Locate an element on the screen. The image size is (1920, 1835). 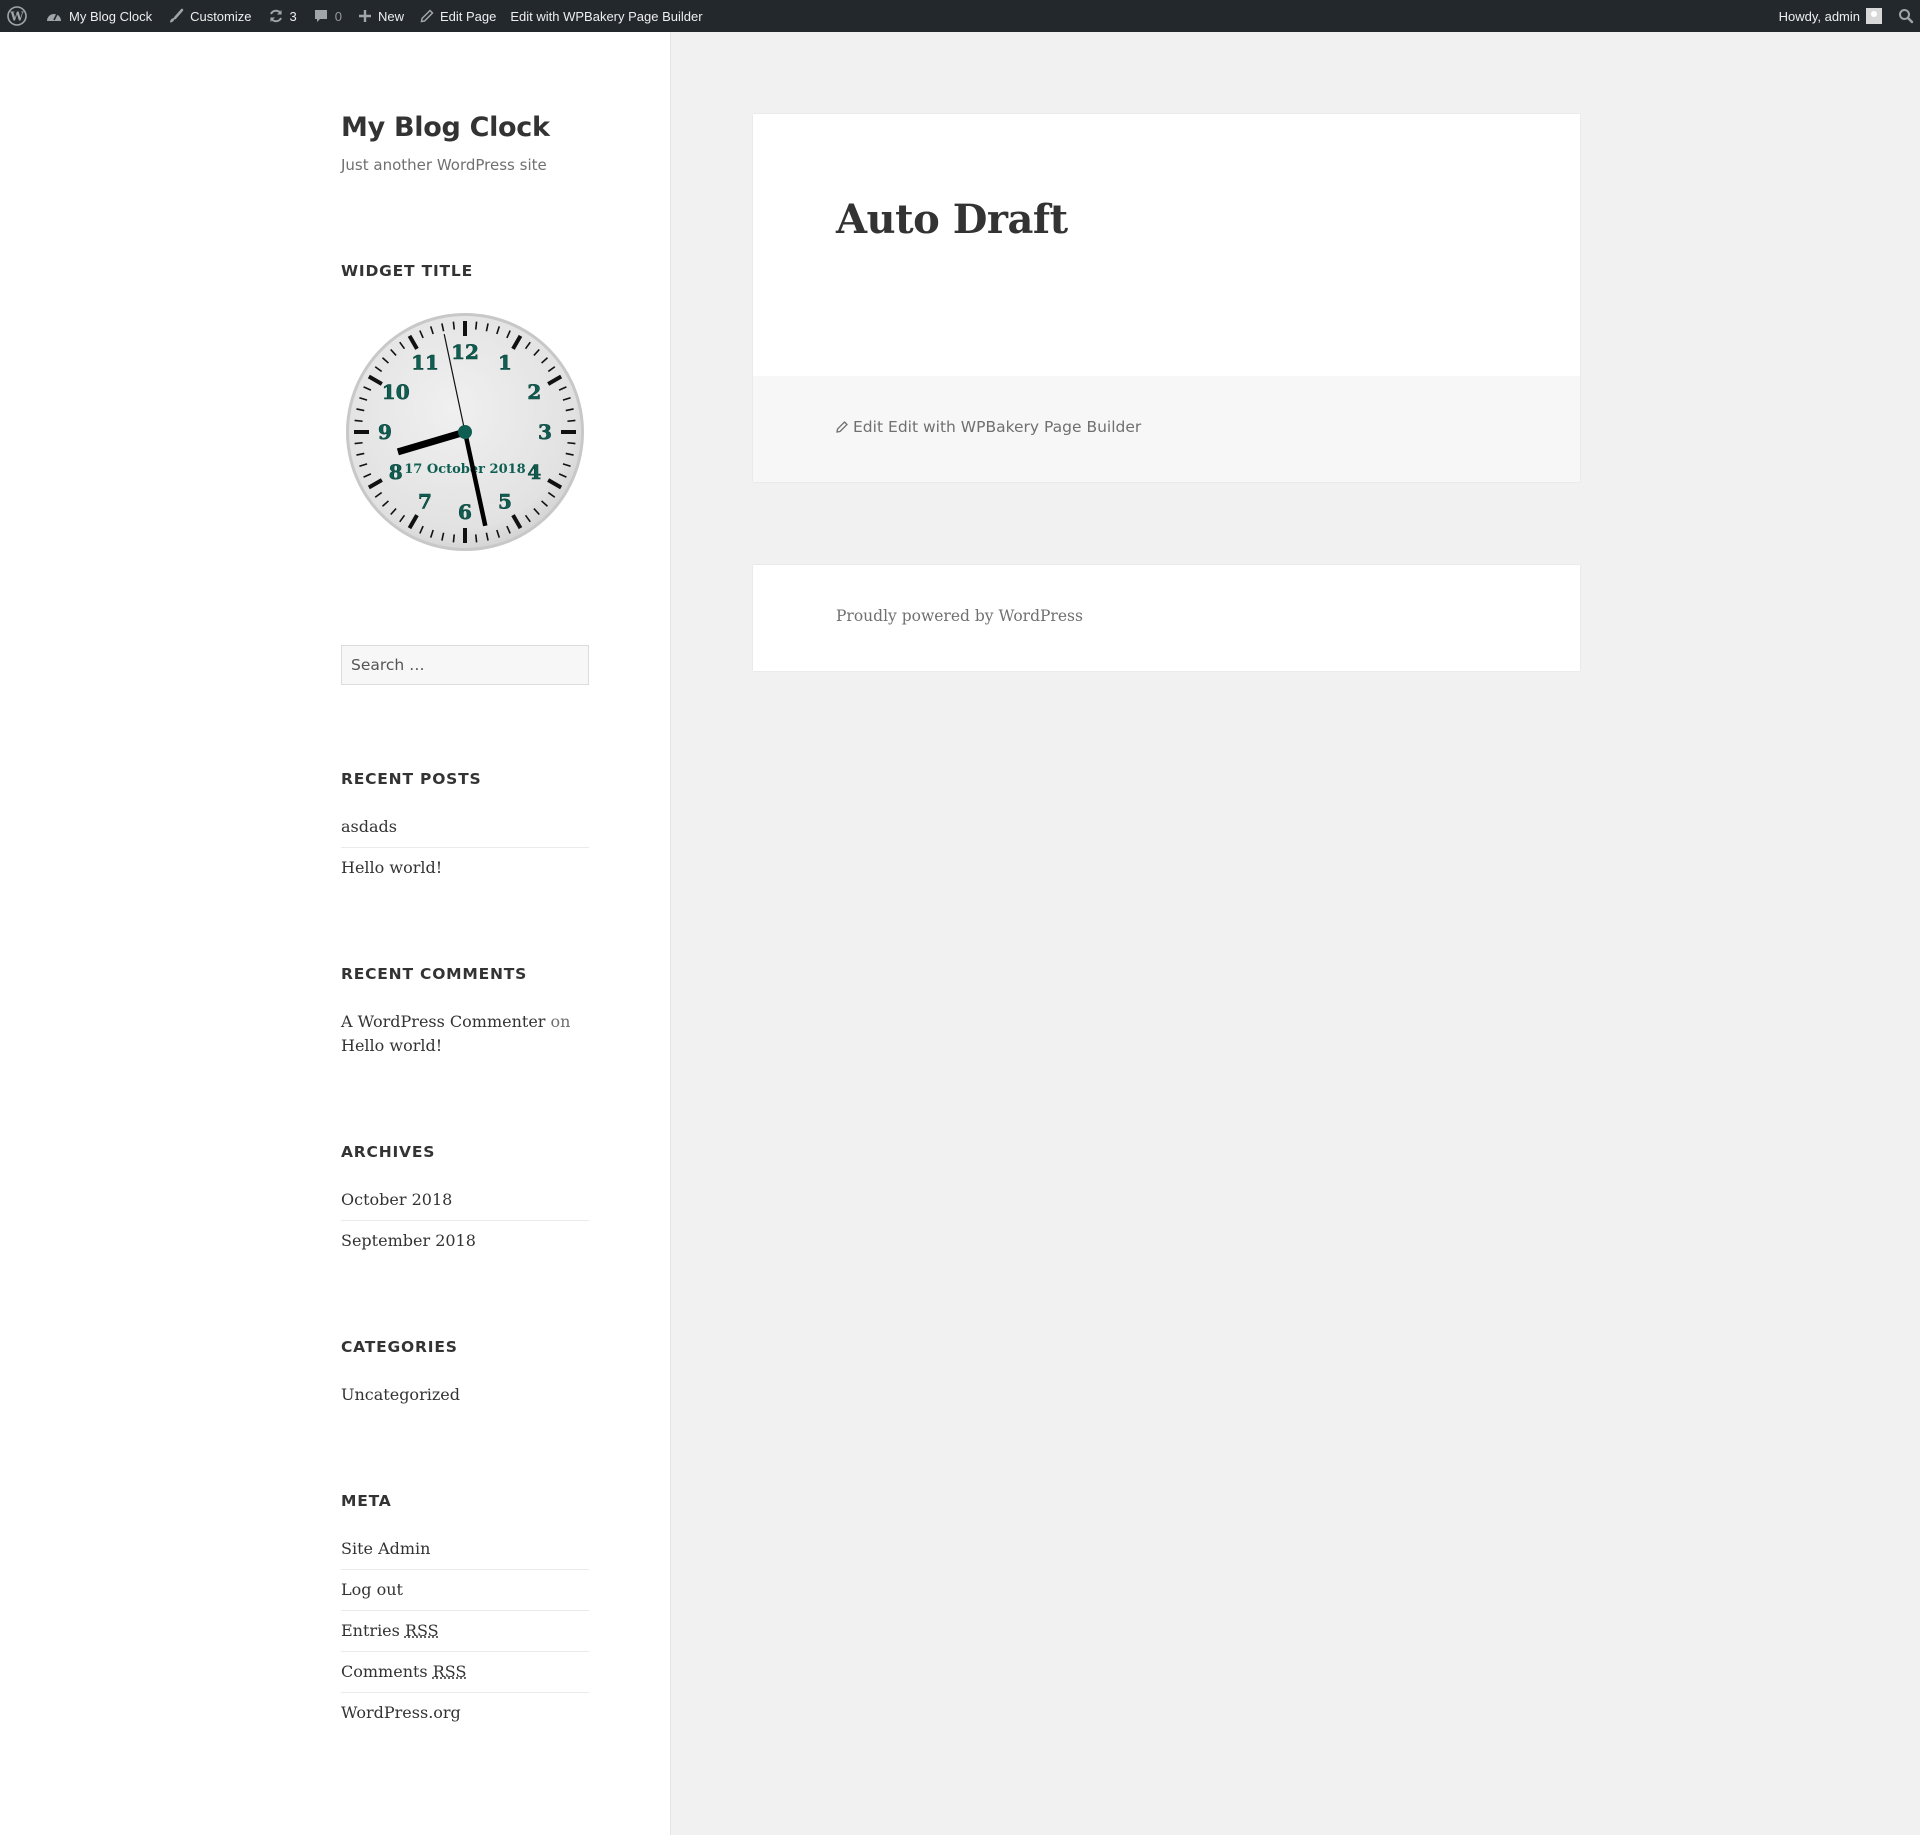
clock-date: 17 October 2018 is located at coordinates (464, 469).